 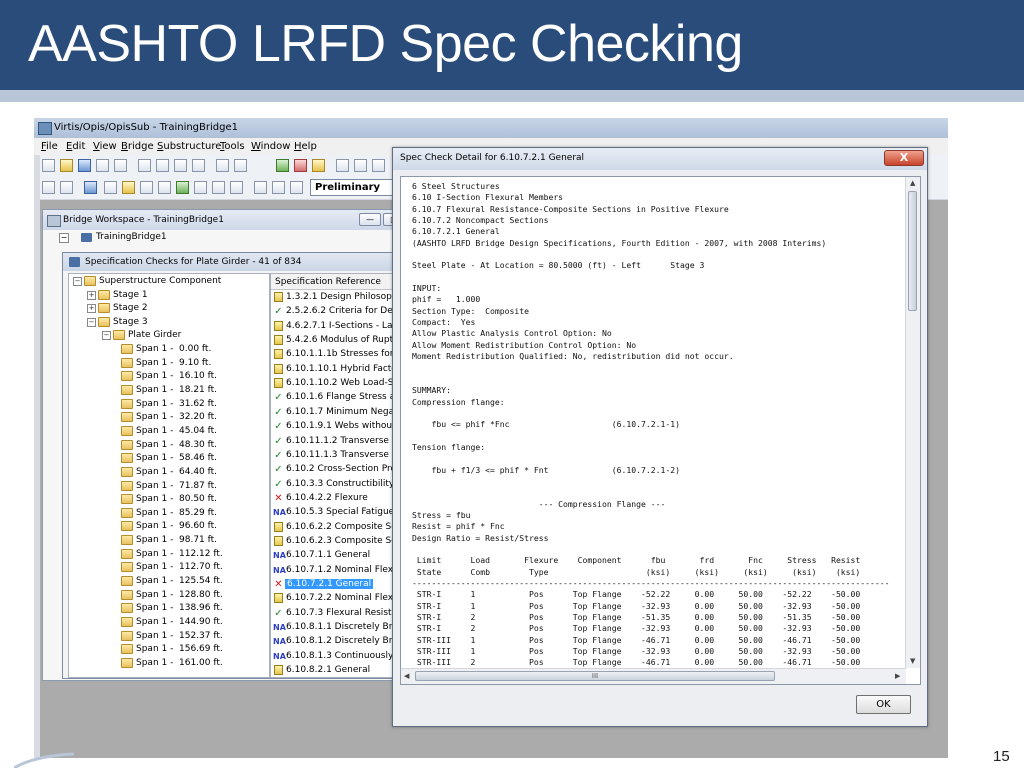 I want to click on tree-item-span-location: Span 1 - 58.46 ft., so click(x=169, y=458).